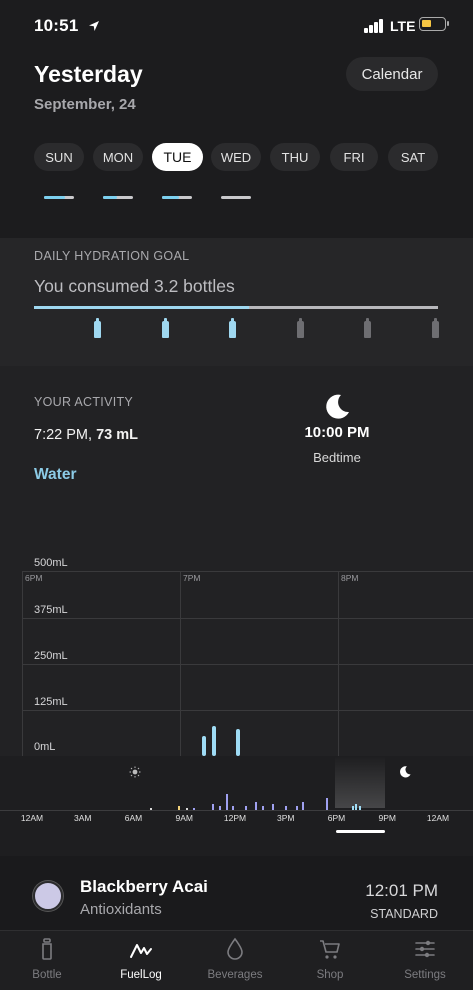 Image resolution: width=473 pixels, height=990 pixels. What do you see at coordinates (83, 818) in the screenshot?
I see `timeline-tick-label: 3AM` at bounding box center [83, 818].